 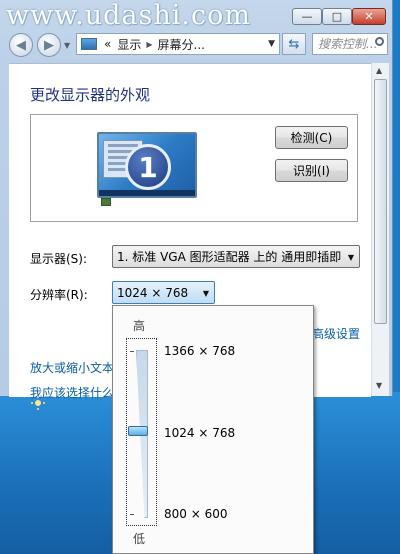 I want to click on refresh-button: ⇆, so click(x=294, y=44).